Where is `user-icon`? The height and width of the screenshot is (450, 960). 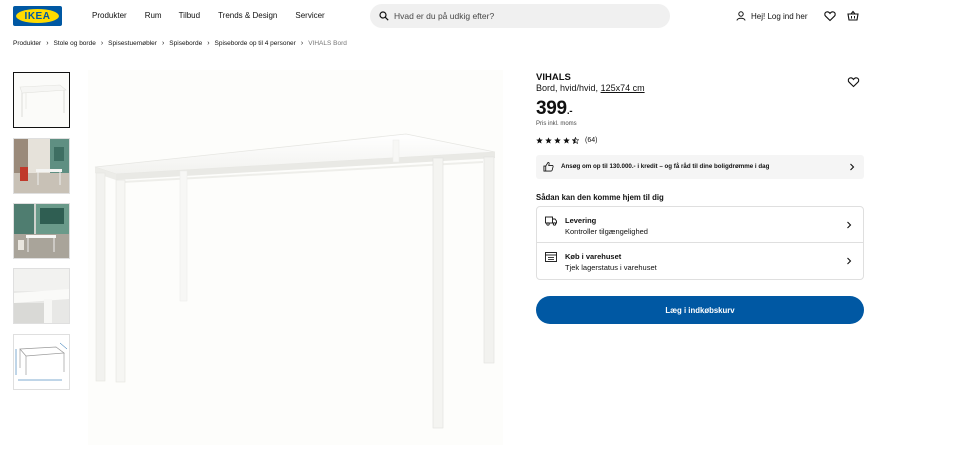 user-icon is located at coordinates (741, 16).